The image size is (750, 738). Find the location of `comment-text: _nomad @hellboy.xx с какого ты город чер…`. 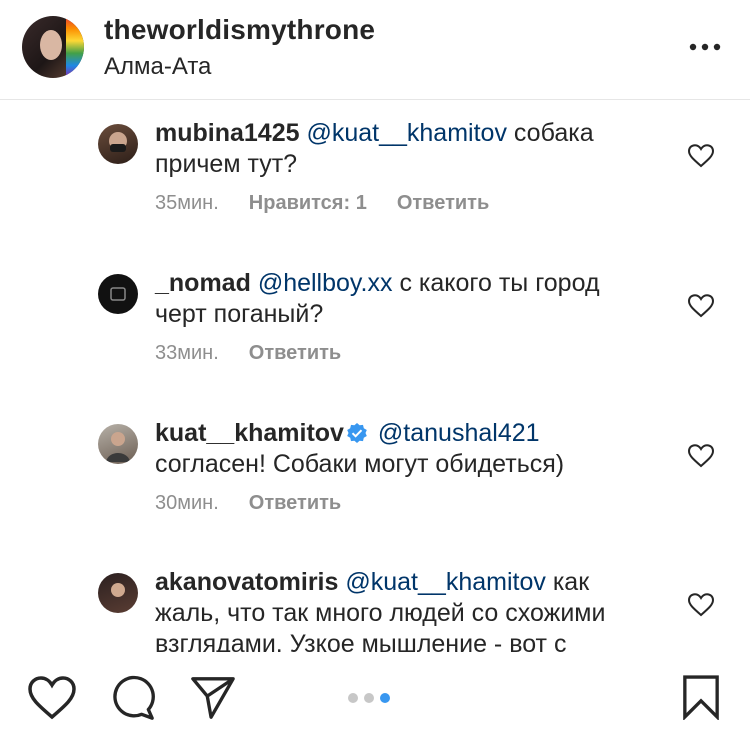

comment-text: _nomad @hellboy.xx с какого ты город чер… is located at coordinates (405, 299).